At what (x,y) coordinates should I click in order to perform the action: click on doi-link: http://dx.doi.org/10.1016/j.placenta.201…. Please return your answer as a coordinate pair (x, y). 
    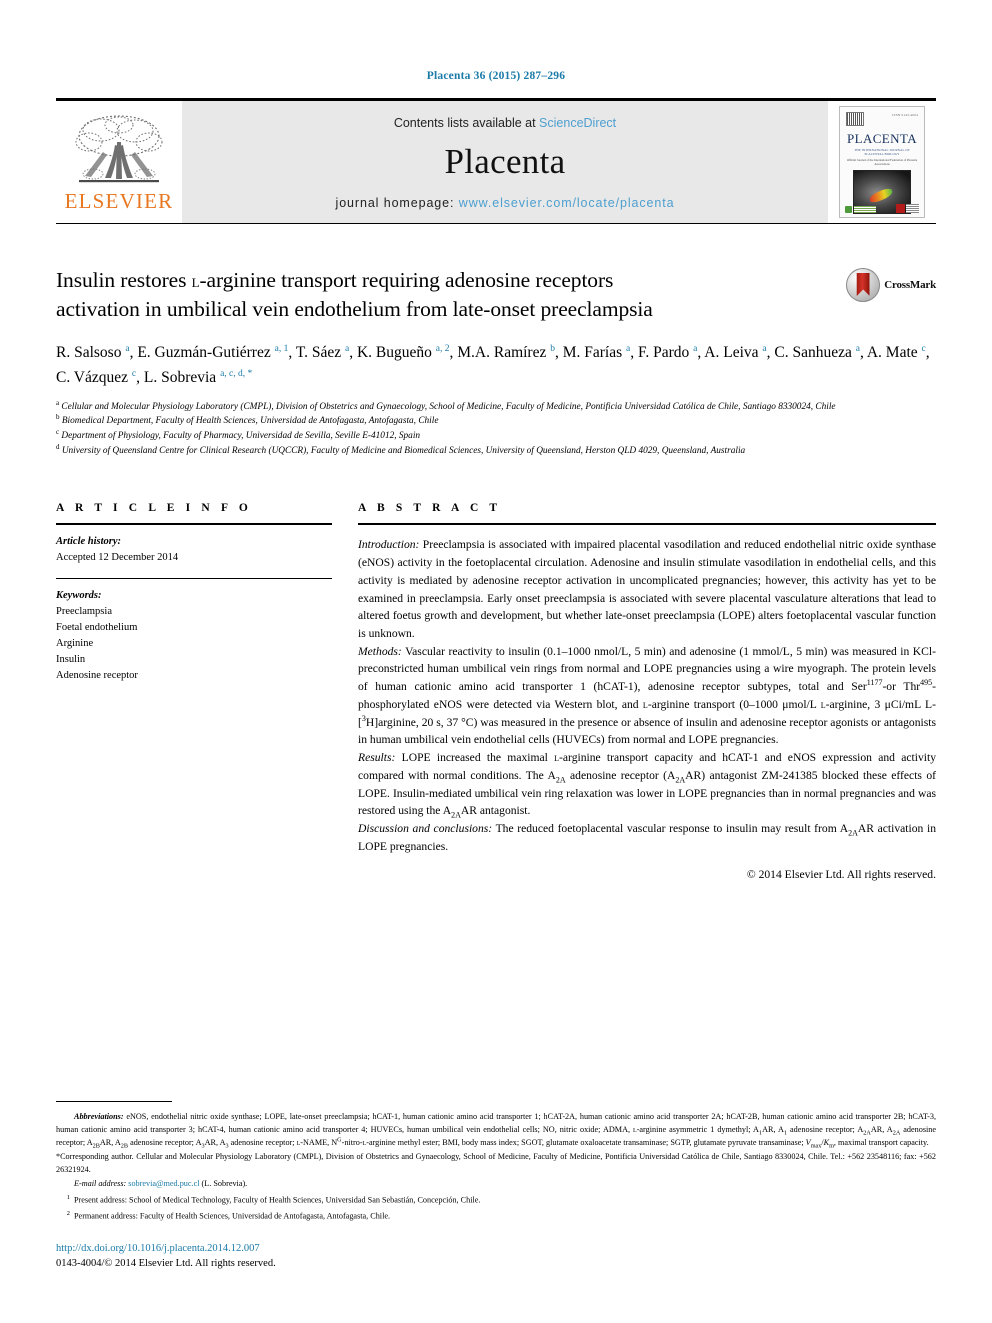
    Looking at the image, I should click on (496, 1248).